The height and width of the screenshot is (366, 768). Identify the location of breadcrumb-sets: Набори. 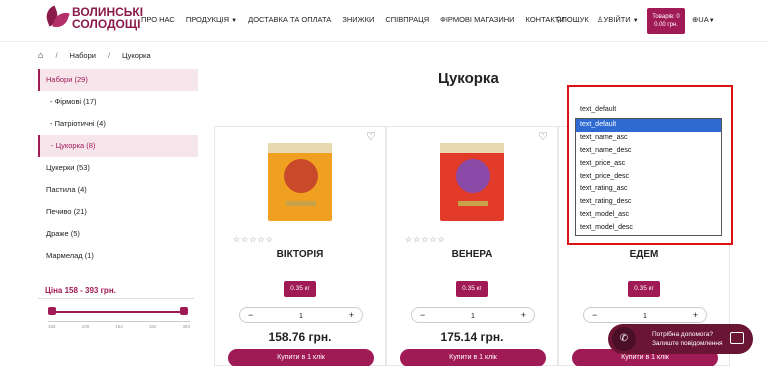
(83, 55).